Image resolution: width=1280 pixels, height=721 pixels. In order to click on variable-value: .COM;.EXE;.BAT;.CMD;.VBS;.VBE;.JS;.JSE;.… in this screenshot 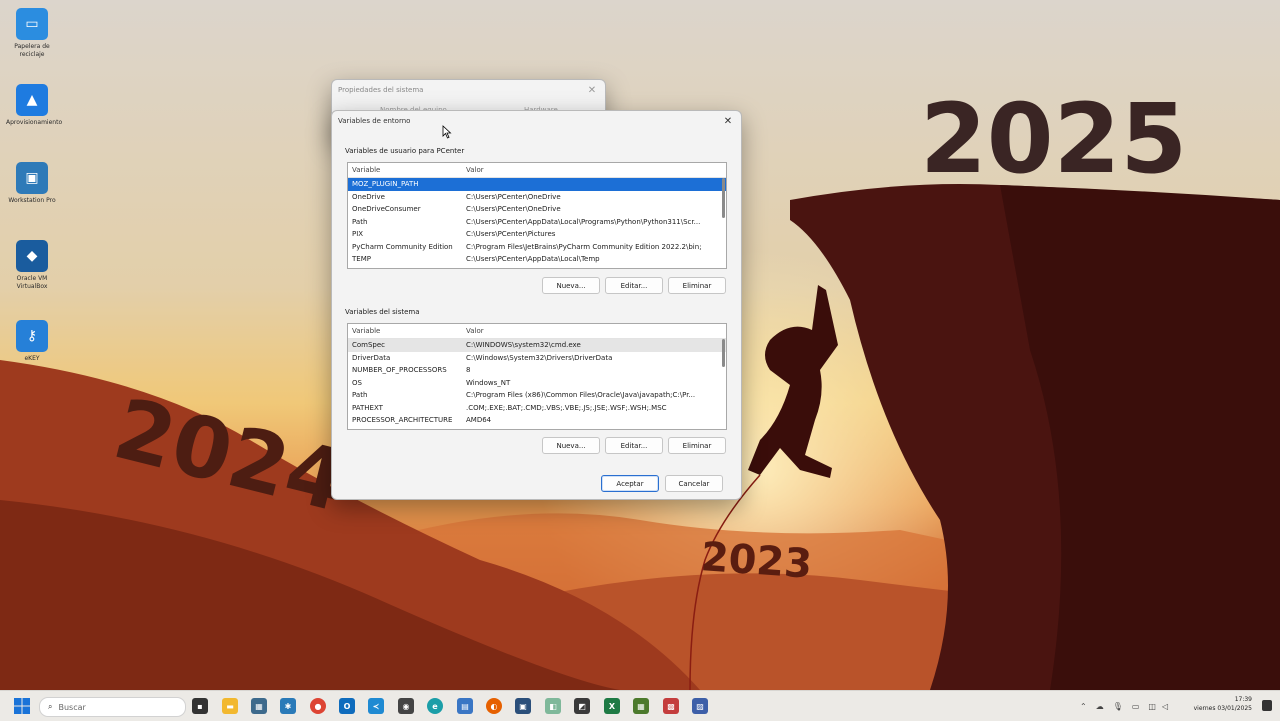, I will do `click(566, 407)`.